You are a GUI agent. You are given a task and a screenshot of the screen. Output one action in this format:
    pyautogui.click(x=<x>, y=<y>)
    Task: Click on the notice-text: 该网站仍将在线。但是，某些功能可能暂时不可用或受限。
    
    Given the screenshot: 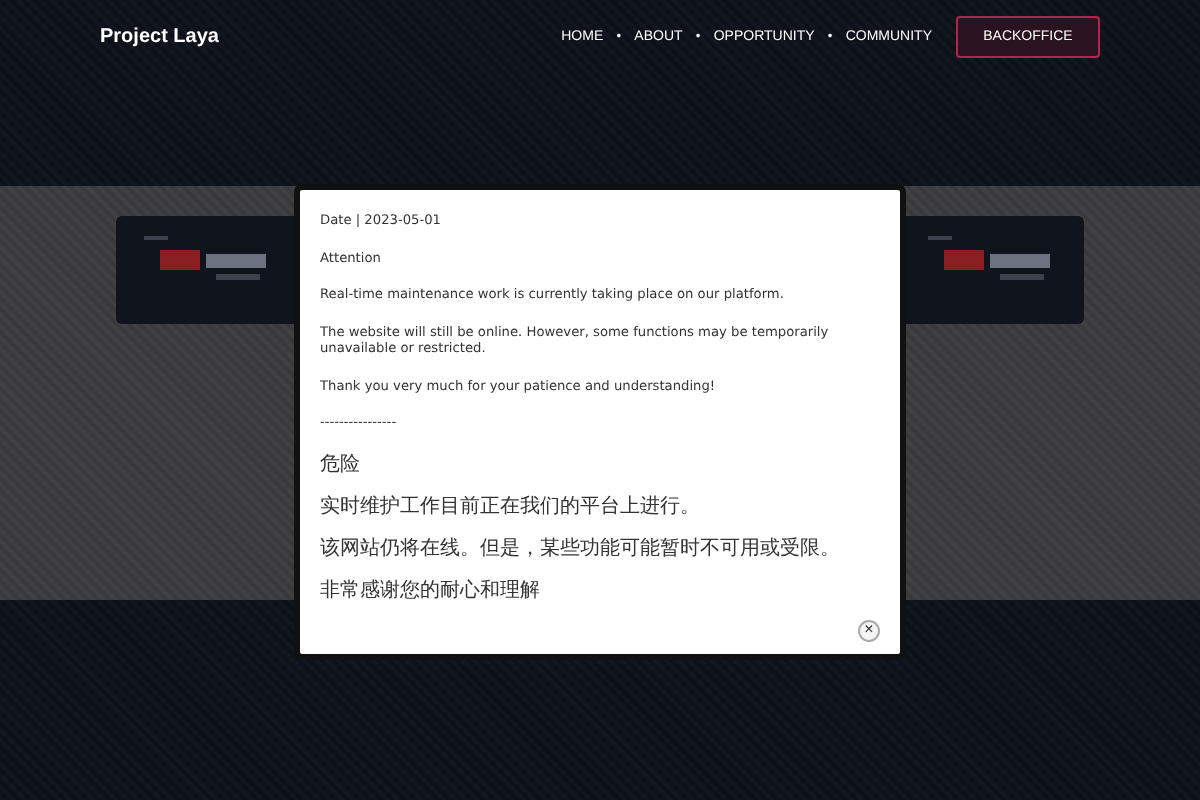 What is the action you would take?
    pyautogui.click(x=581, y=548)
    